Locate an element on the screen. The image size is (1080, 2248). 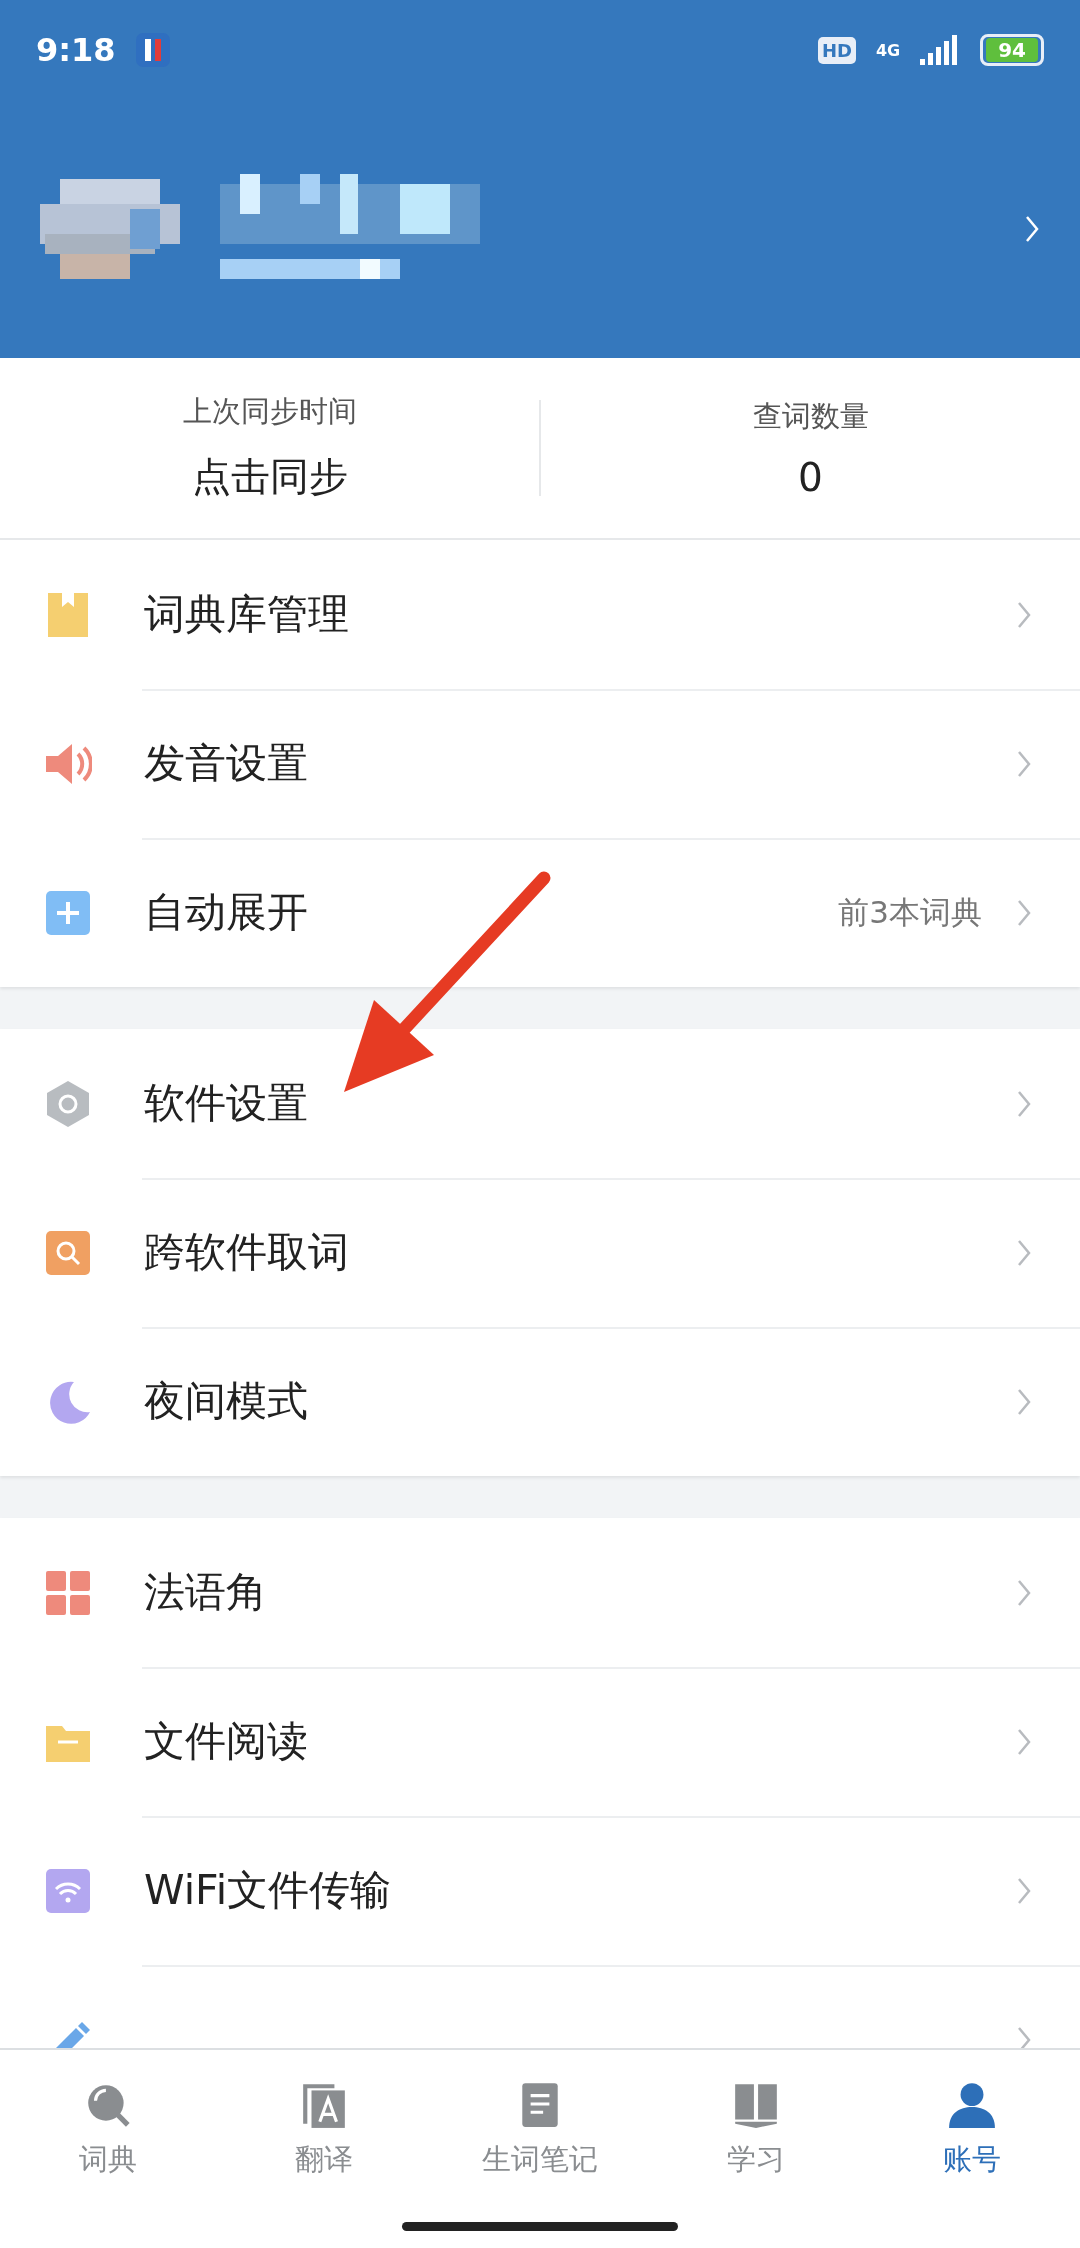
row-label: 法语角 is located at coordinates (206, 1592).